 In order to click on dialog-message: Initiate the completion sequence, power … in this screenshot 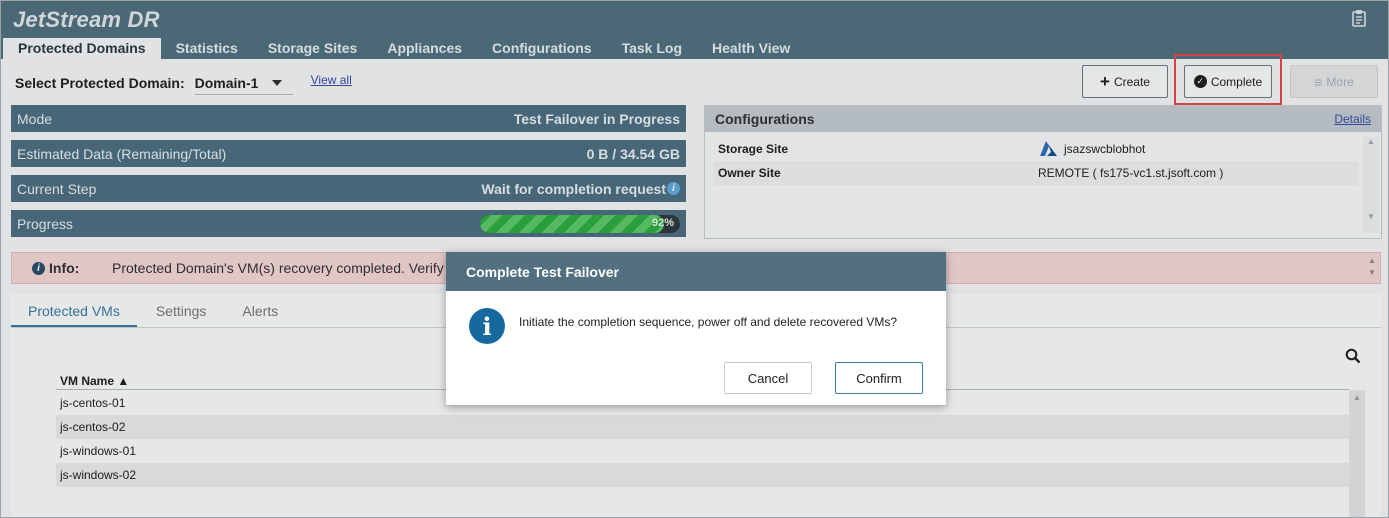, I will do `click(708, 322)`.